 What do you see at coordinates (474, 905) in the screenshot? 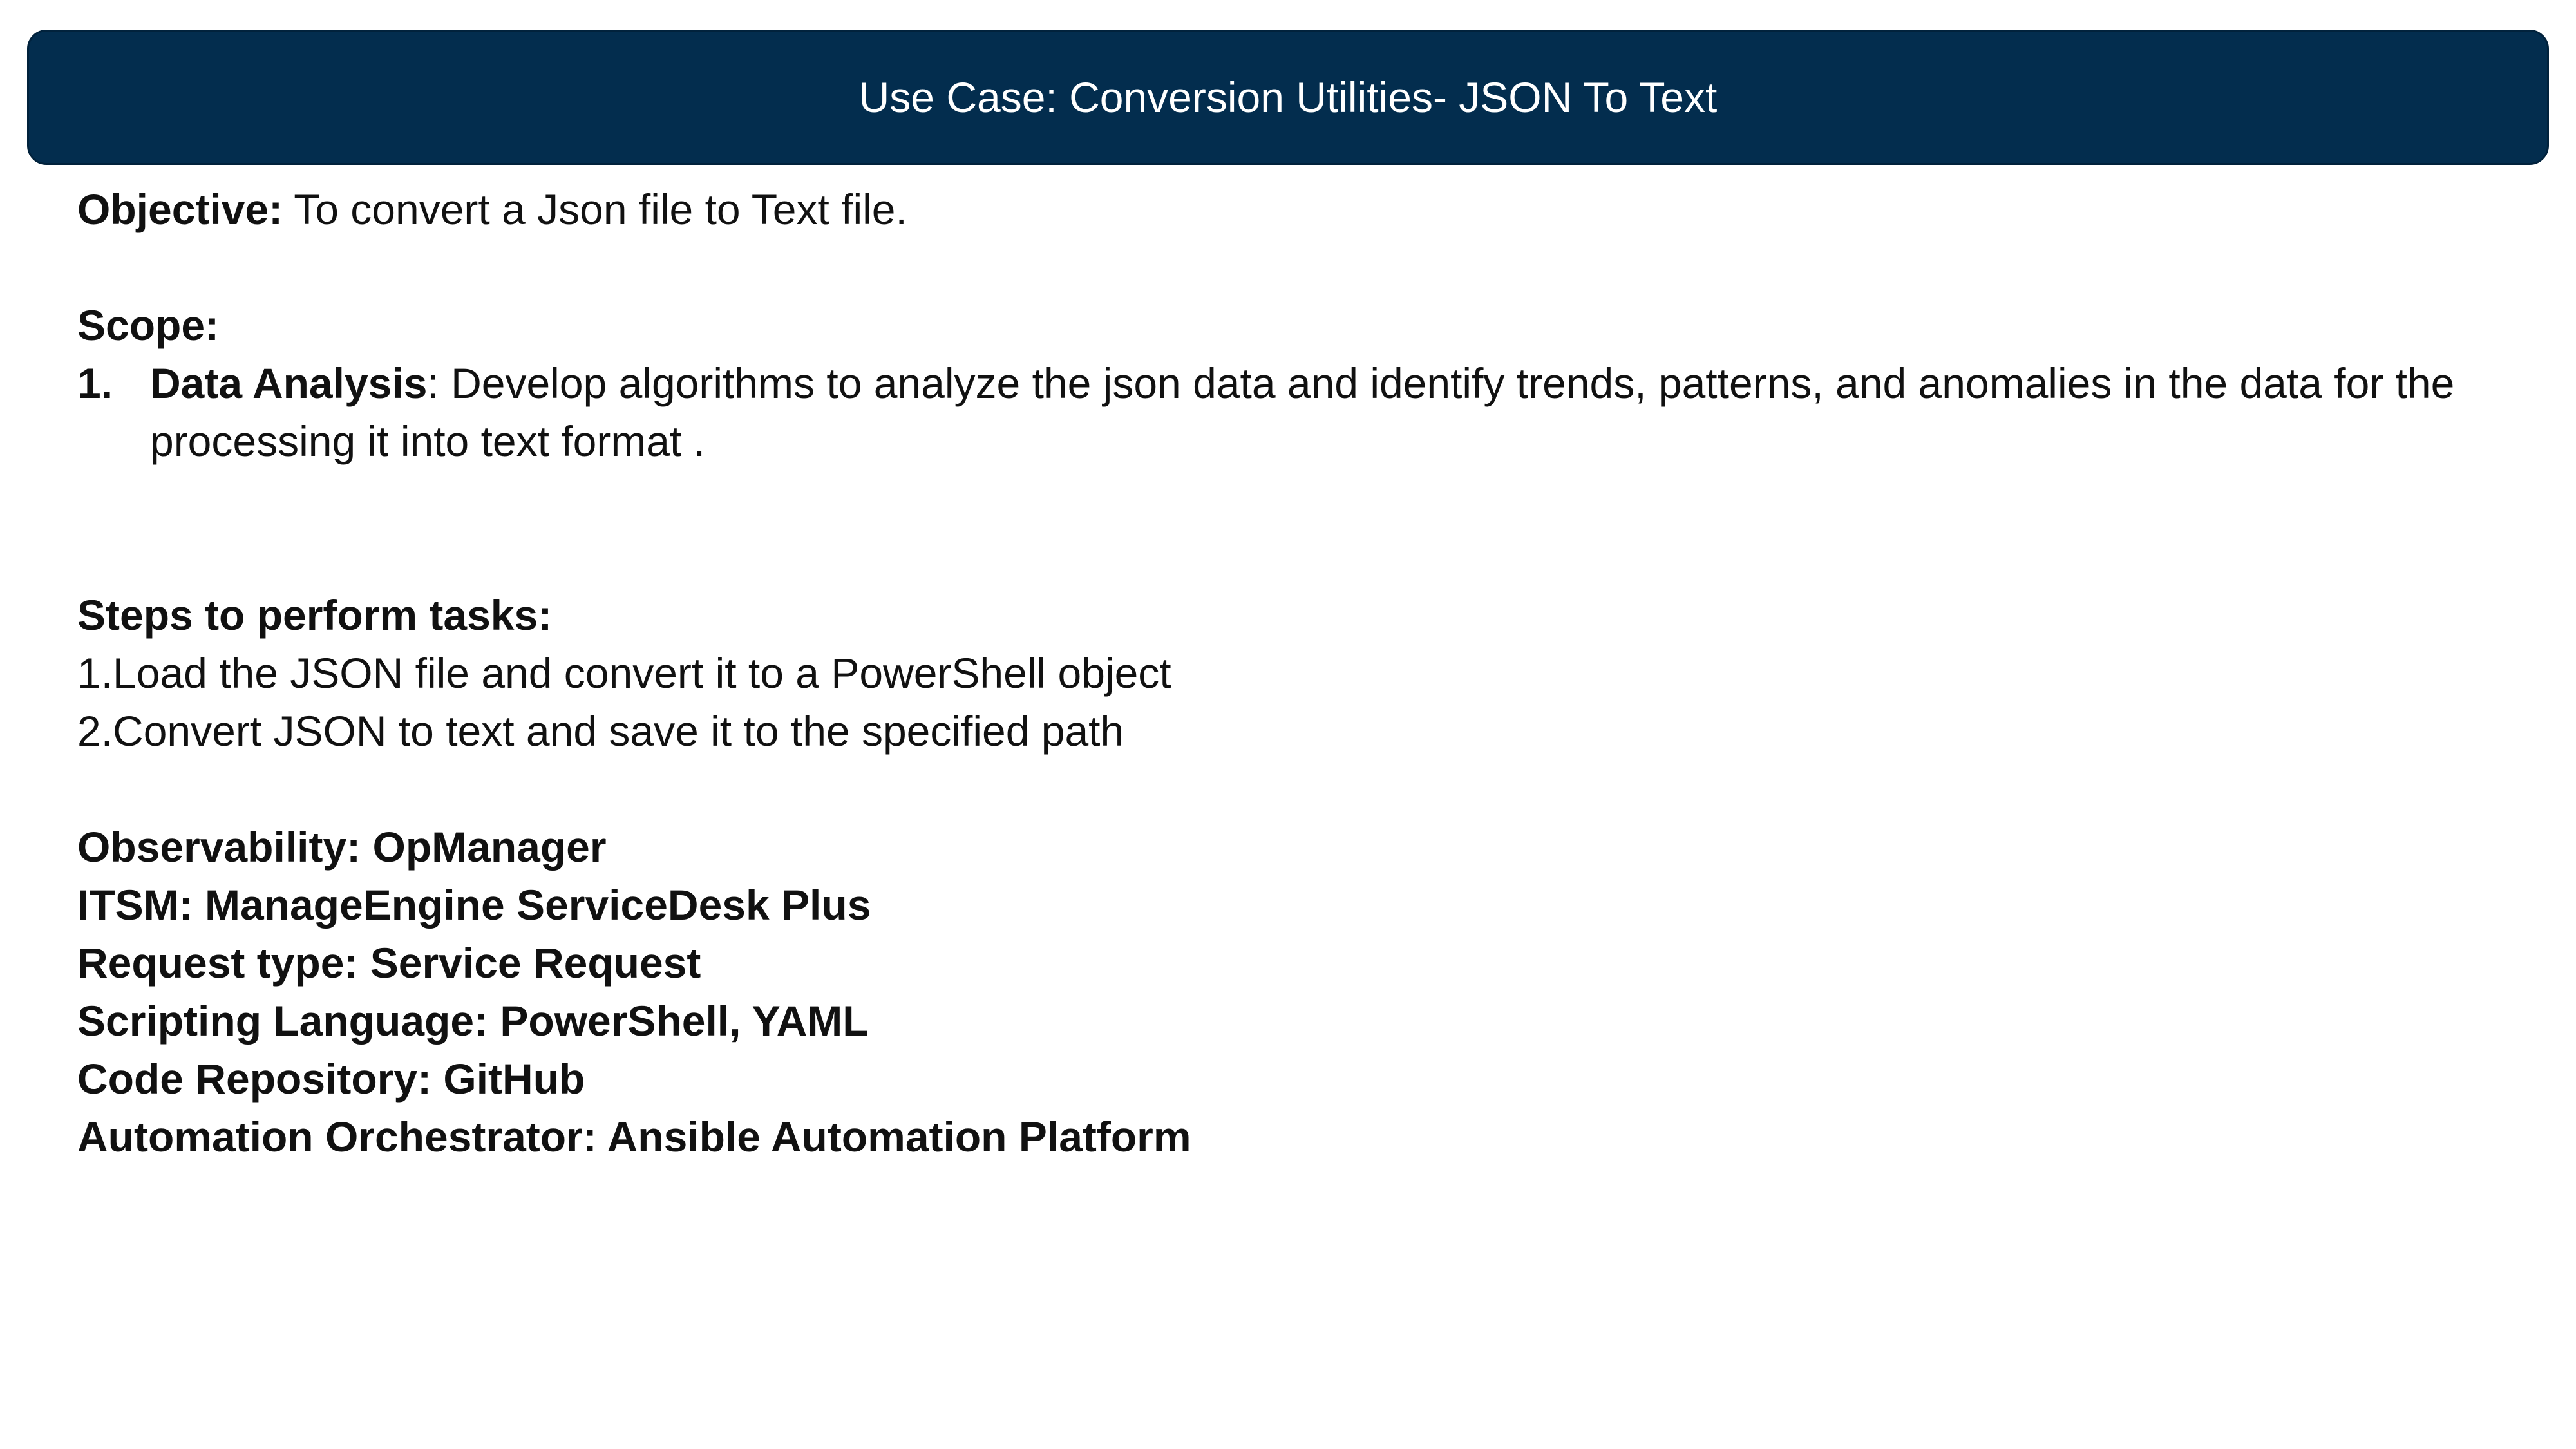
I see `detail-itsm: ITSM: ManageEngine ServiceDesk Plus` at bounding box center [474, 905].